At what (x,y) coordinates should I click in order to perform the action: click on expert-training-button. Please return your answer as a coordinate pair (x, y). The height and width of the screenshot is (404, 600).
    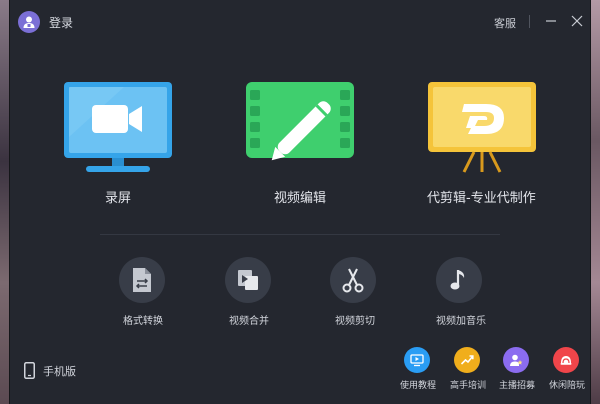
    Looking at the image, I should click on (467, 360).